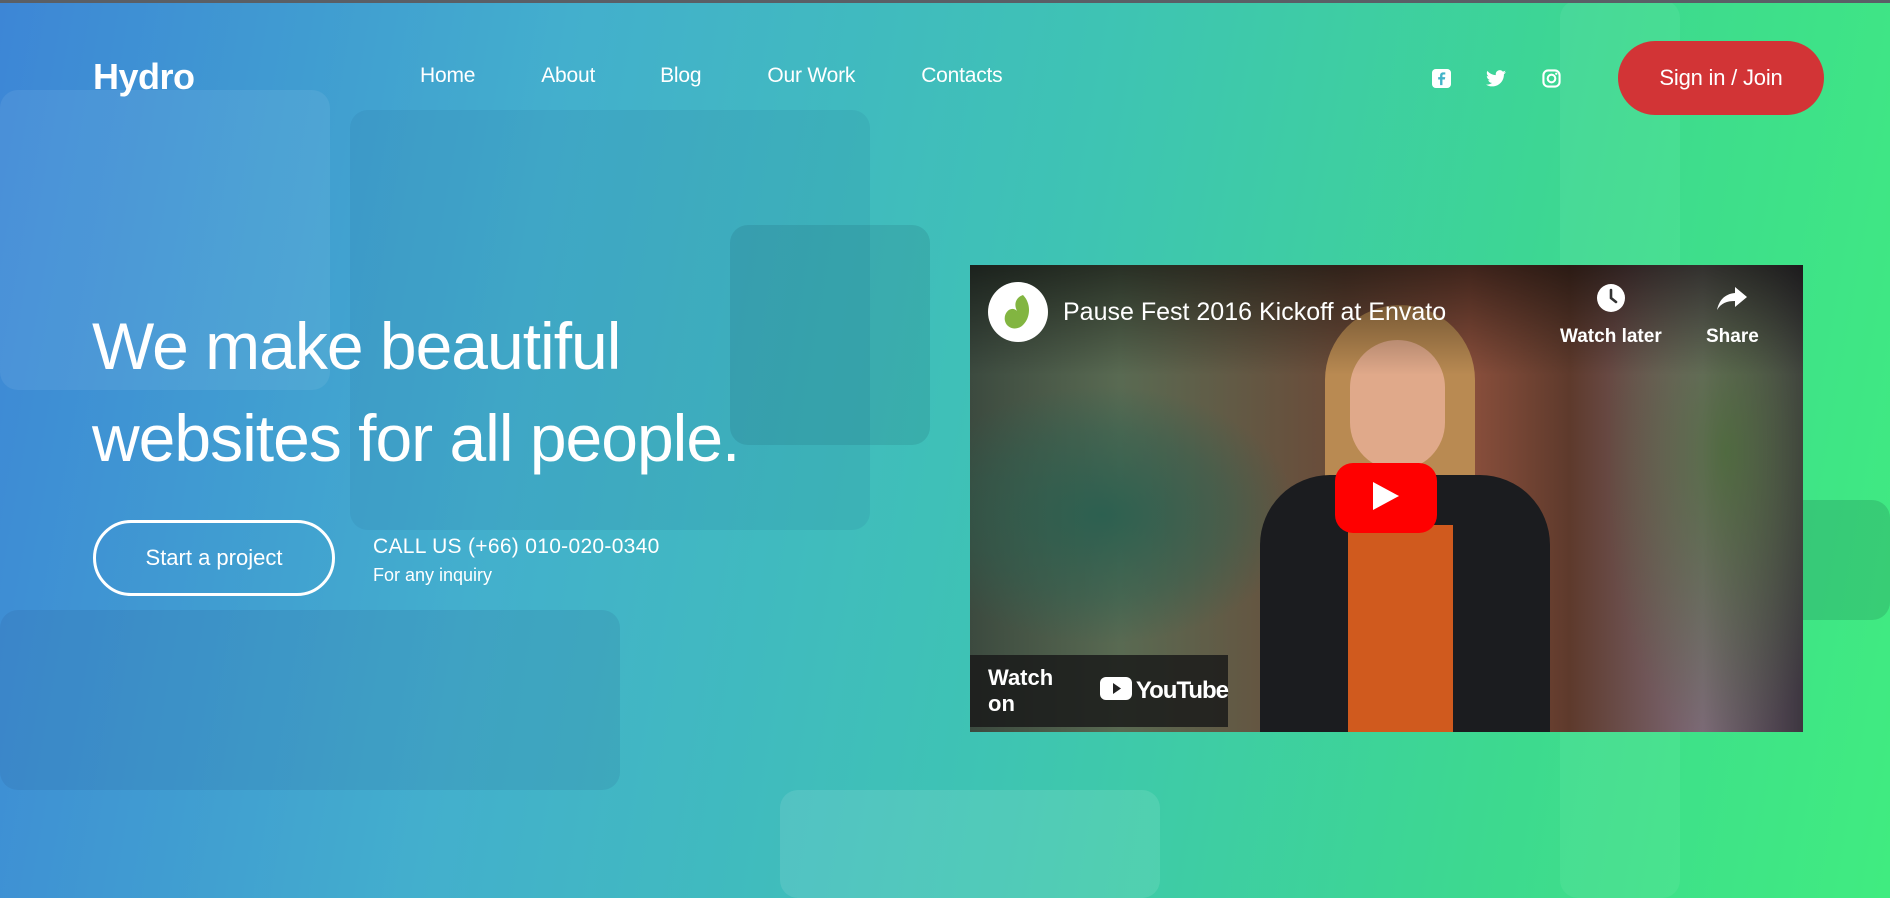  I want to click on nav-item-blog: Blog, so click(680, 76).